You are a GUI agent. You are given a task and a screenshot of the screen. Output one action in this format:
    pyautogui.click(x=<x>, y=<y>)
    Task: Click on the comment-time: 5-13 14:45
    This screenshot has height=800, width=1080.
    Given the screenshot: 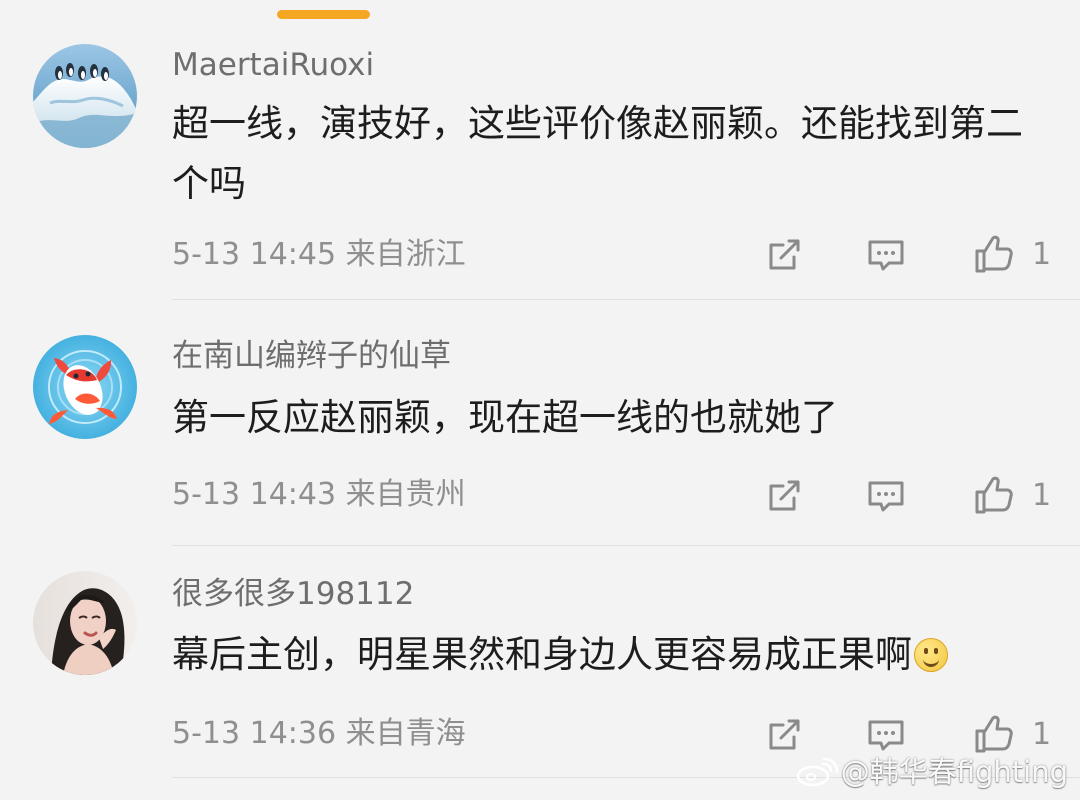 What is the action you would take?
    pyautogui.click(x=254, y=254)
    